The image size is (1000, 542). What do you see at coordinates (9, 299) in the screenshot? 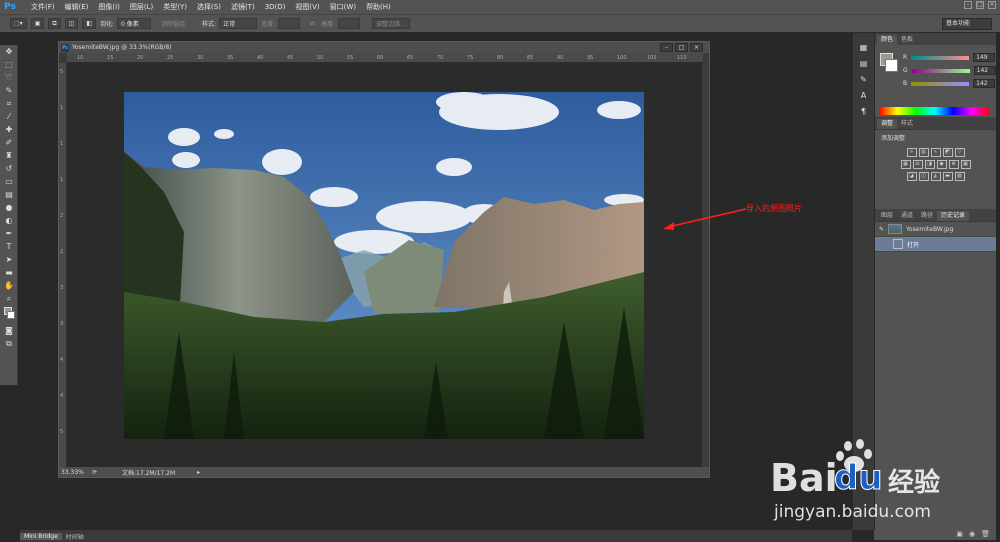
I see `zoom-tool-icon: ⌕` at bounding box center [9, 299].